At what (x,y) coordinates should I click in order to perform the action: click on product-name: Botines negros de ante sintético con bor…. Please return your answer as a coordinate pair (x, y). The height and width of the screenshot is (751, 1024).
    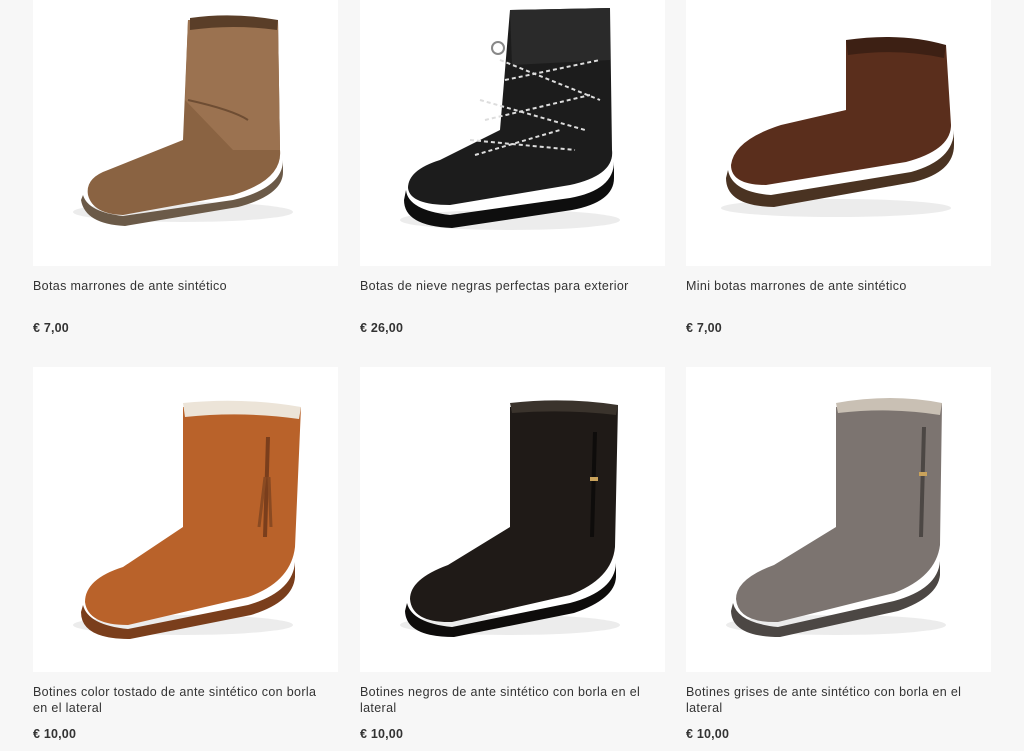
    Looking at the image, I should click on (505, 700).